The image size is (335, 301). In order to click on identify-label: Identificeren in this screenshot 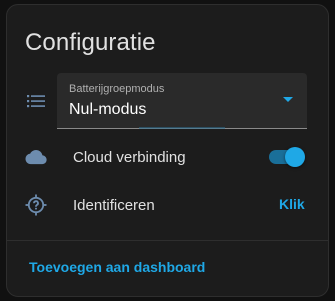, I will do `click(114, 205)`.